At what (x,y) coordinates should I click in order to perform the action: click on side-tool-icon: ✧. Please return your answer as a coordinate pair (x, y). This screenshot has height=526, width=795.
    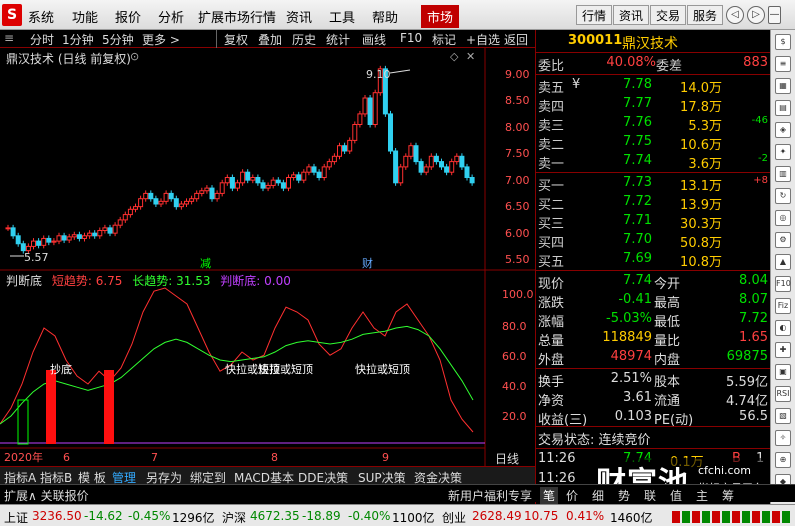
    Looking at the image, I should click on (783, 438).